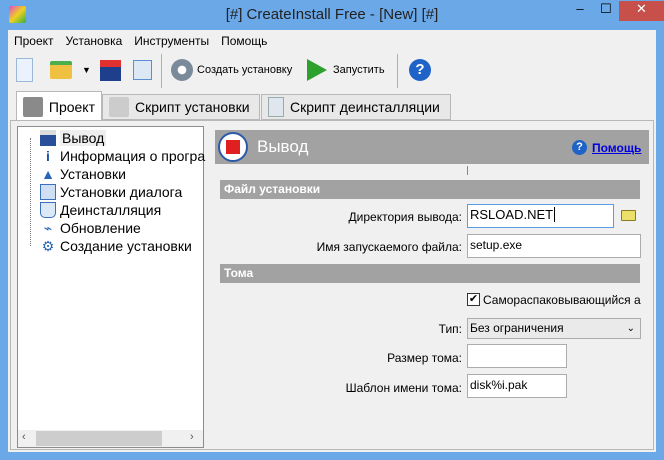  What do you see at coordinates (119, 107) in the screenshot?
I see `cd-icon` at bounding box center [119, 107].